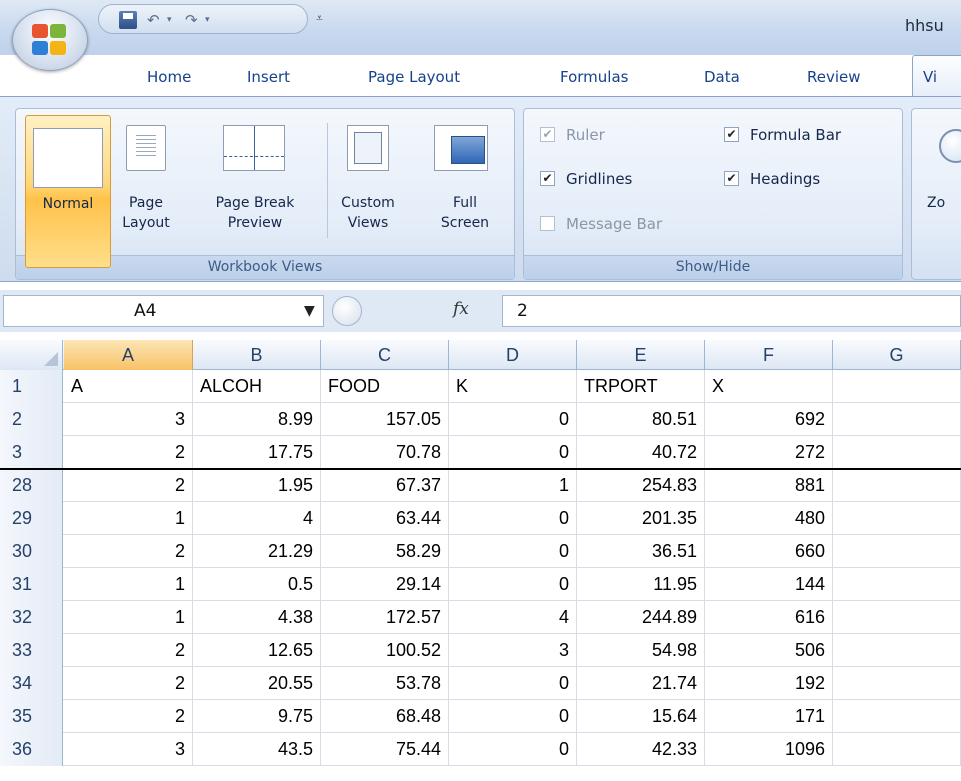 The height and width of the screenshot is (781, 961). Describe the element at coordinates (465, 191) in the screenshot. I see `full-screen-button: Full Screen` at that location.